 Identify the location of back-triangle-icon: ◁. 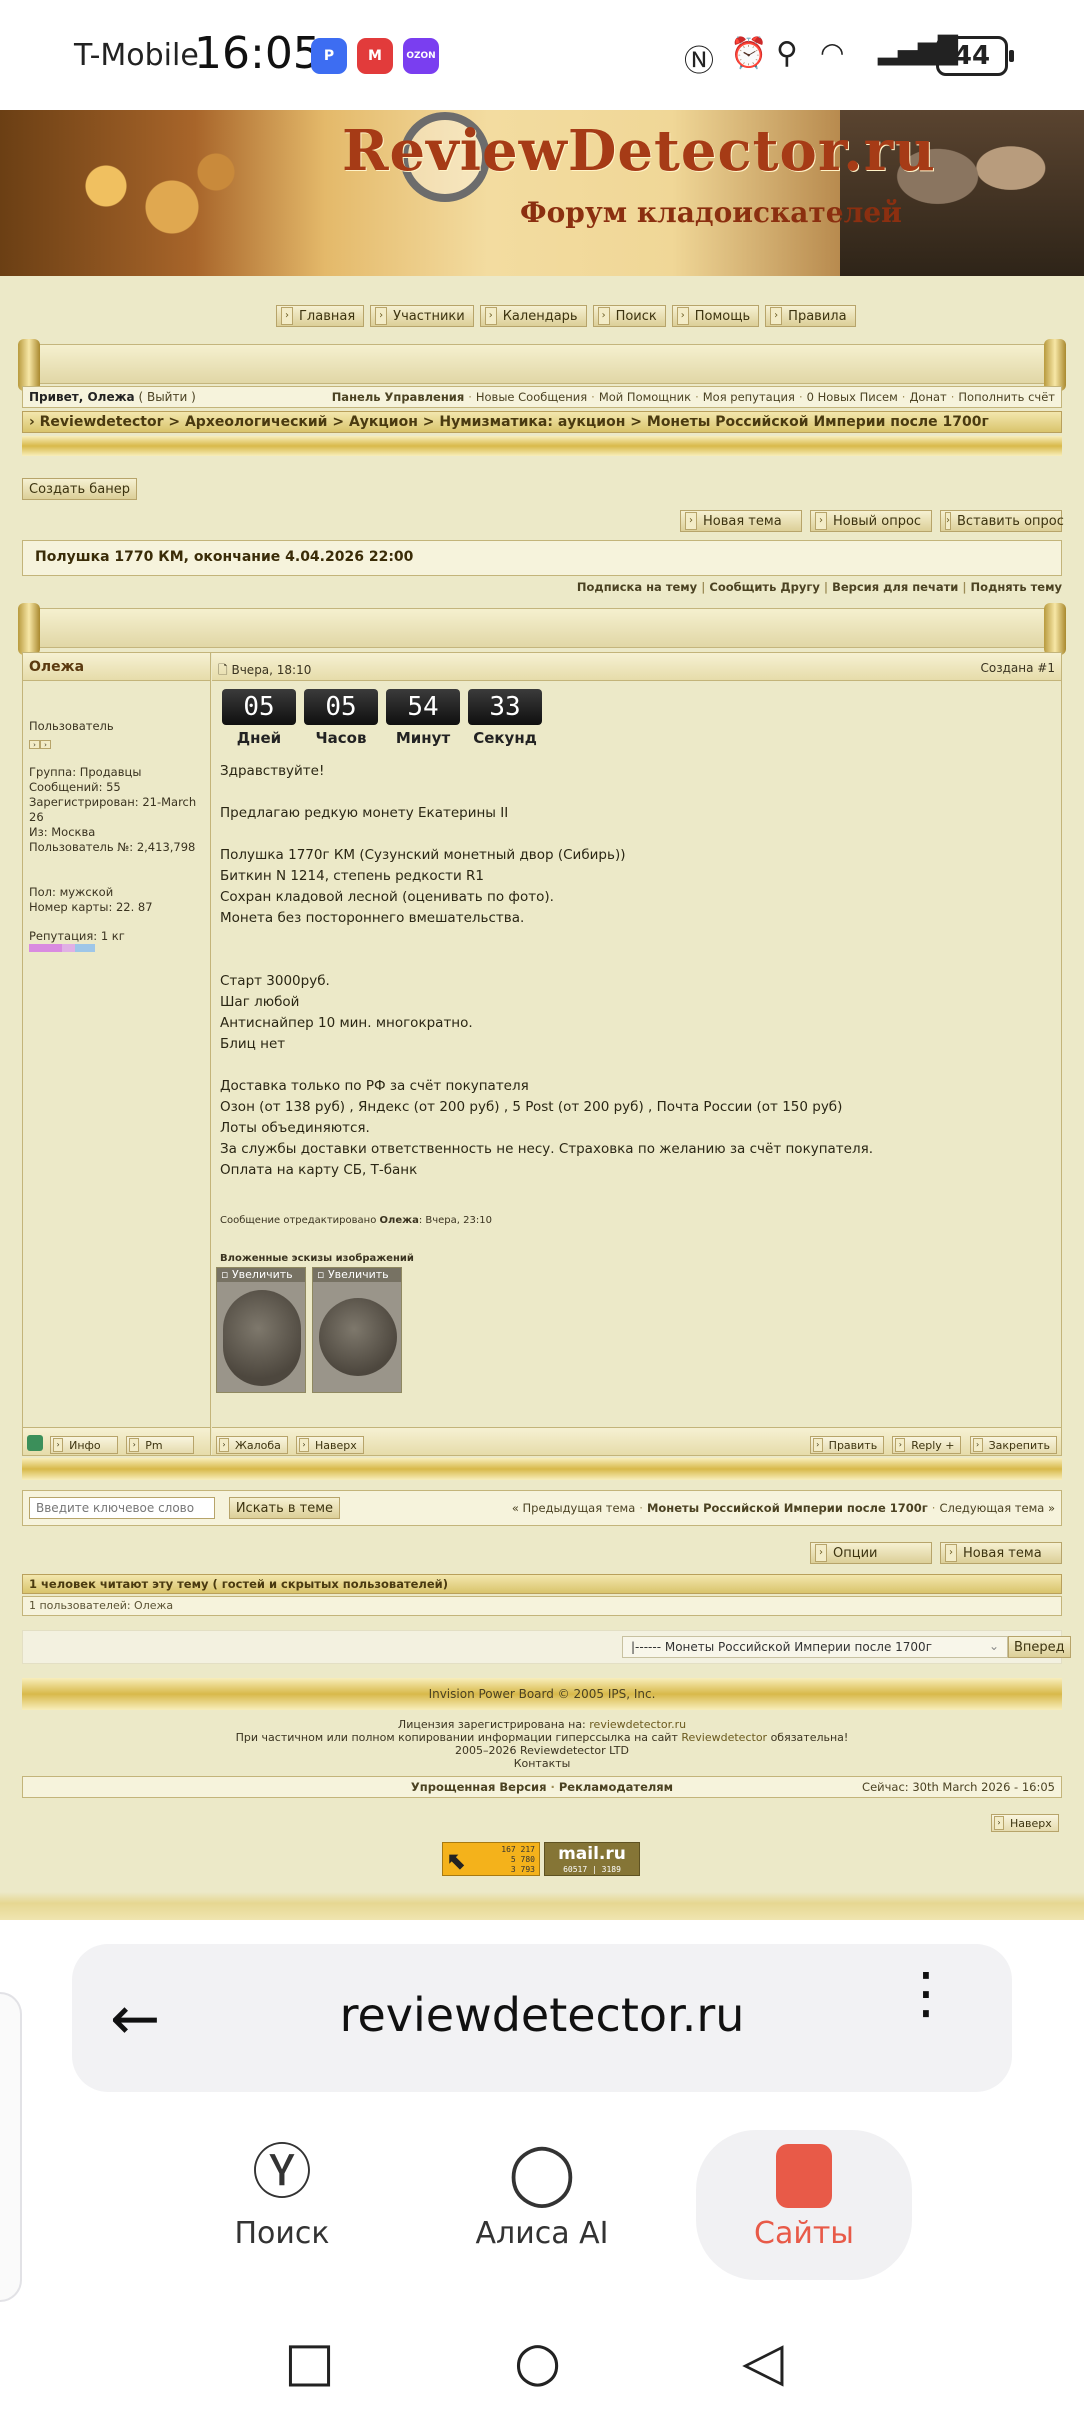
(763, 2361).